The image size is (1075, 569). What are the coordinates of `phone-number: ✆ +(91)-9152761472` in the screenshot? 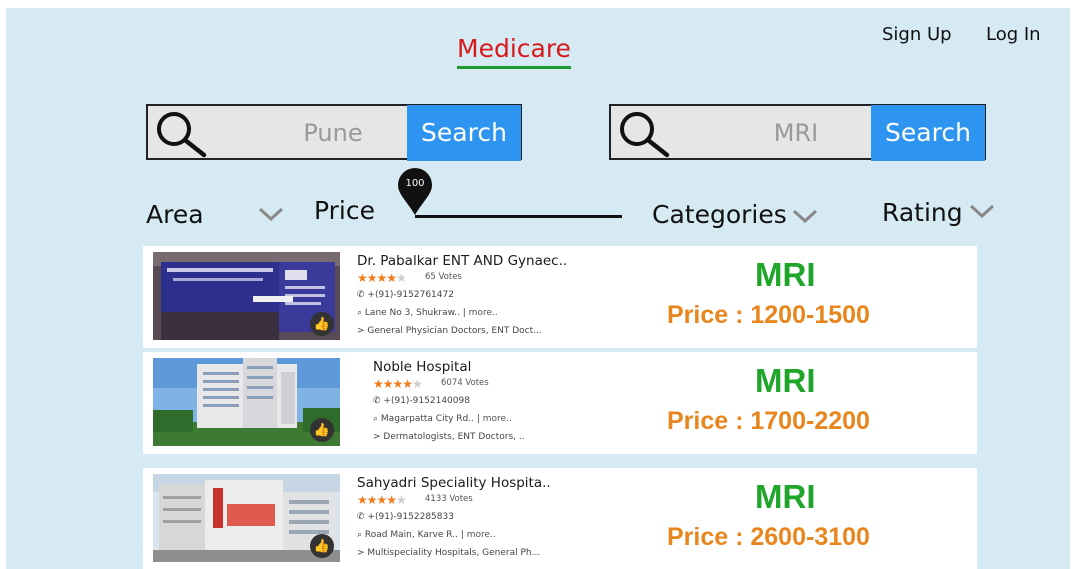 It's located at (405, 295).